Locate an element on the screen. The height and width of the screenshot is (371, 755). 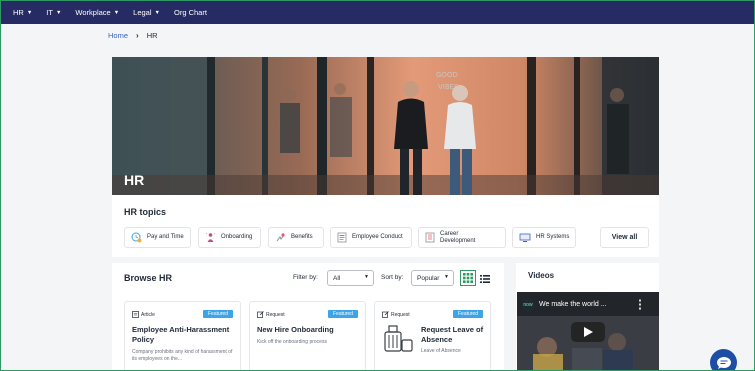
card-description: Leave of Absence is located at coordinates (441, 351).